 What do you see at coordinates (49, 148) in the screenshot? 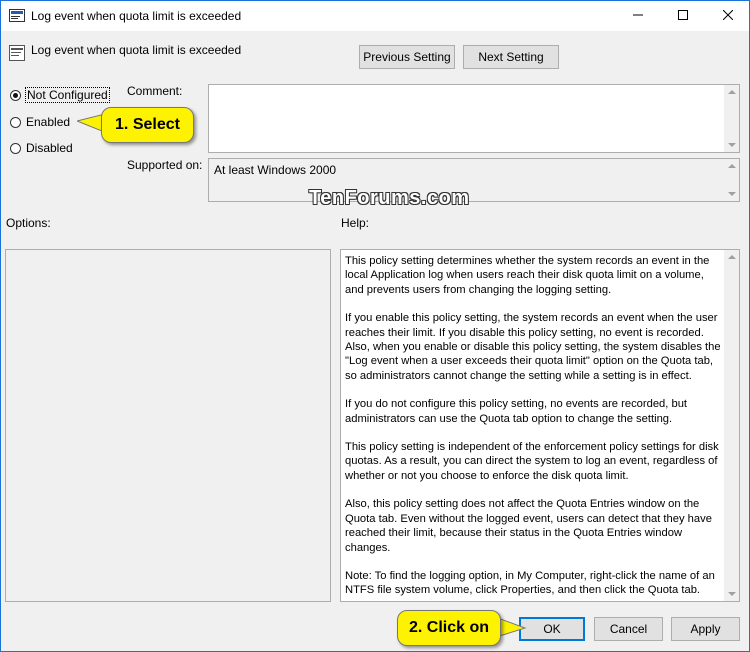
I see `radio-label: Disabled` at bounding box center [49, 148].